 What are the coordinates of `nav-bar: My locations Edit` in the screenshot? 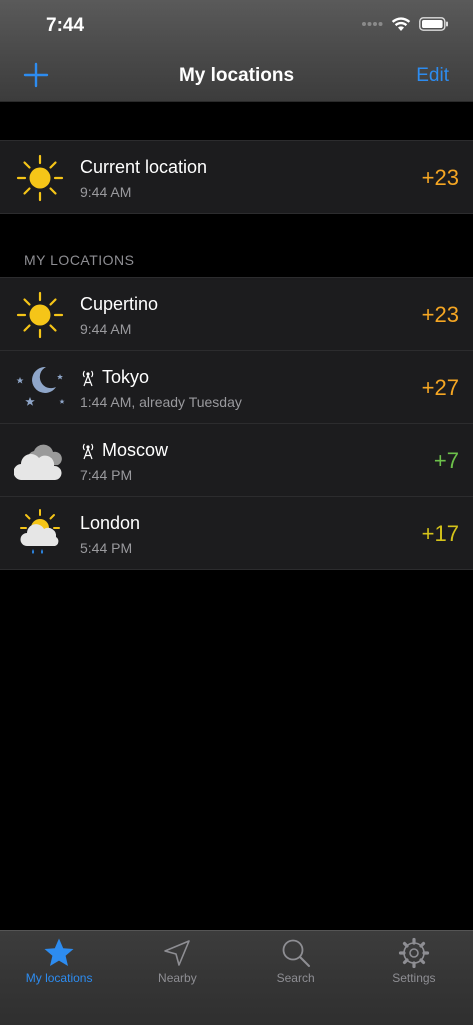 It's located at (236, 77).